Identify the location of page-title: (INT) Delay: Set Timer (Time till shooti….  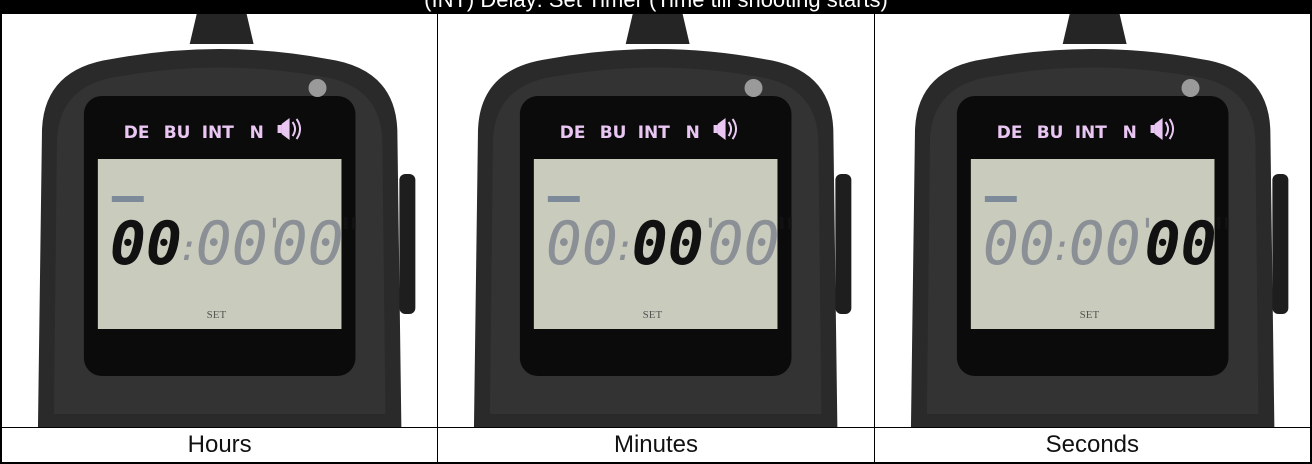
(656, 6).